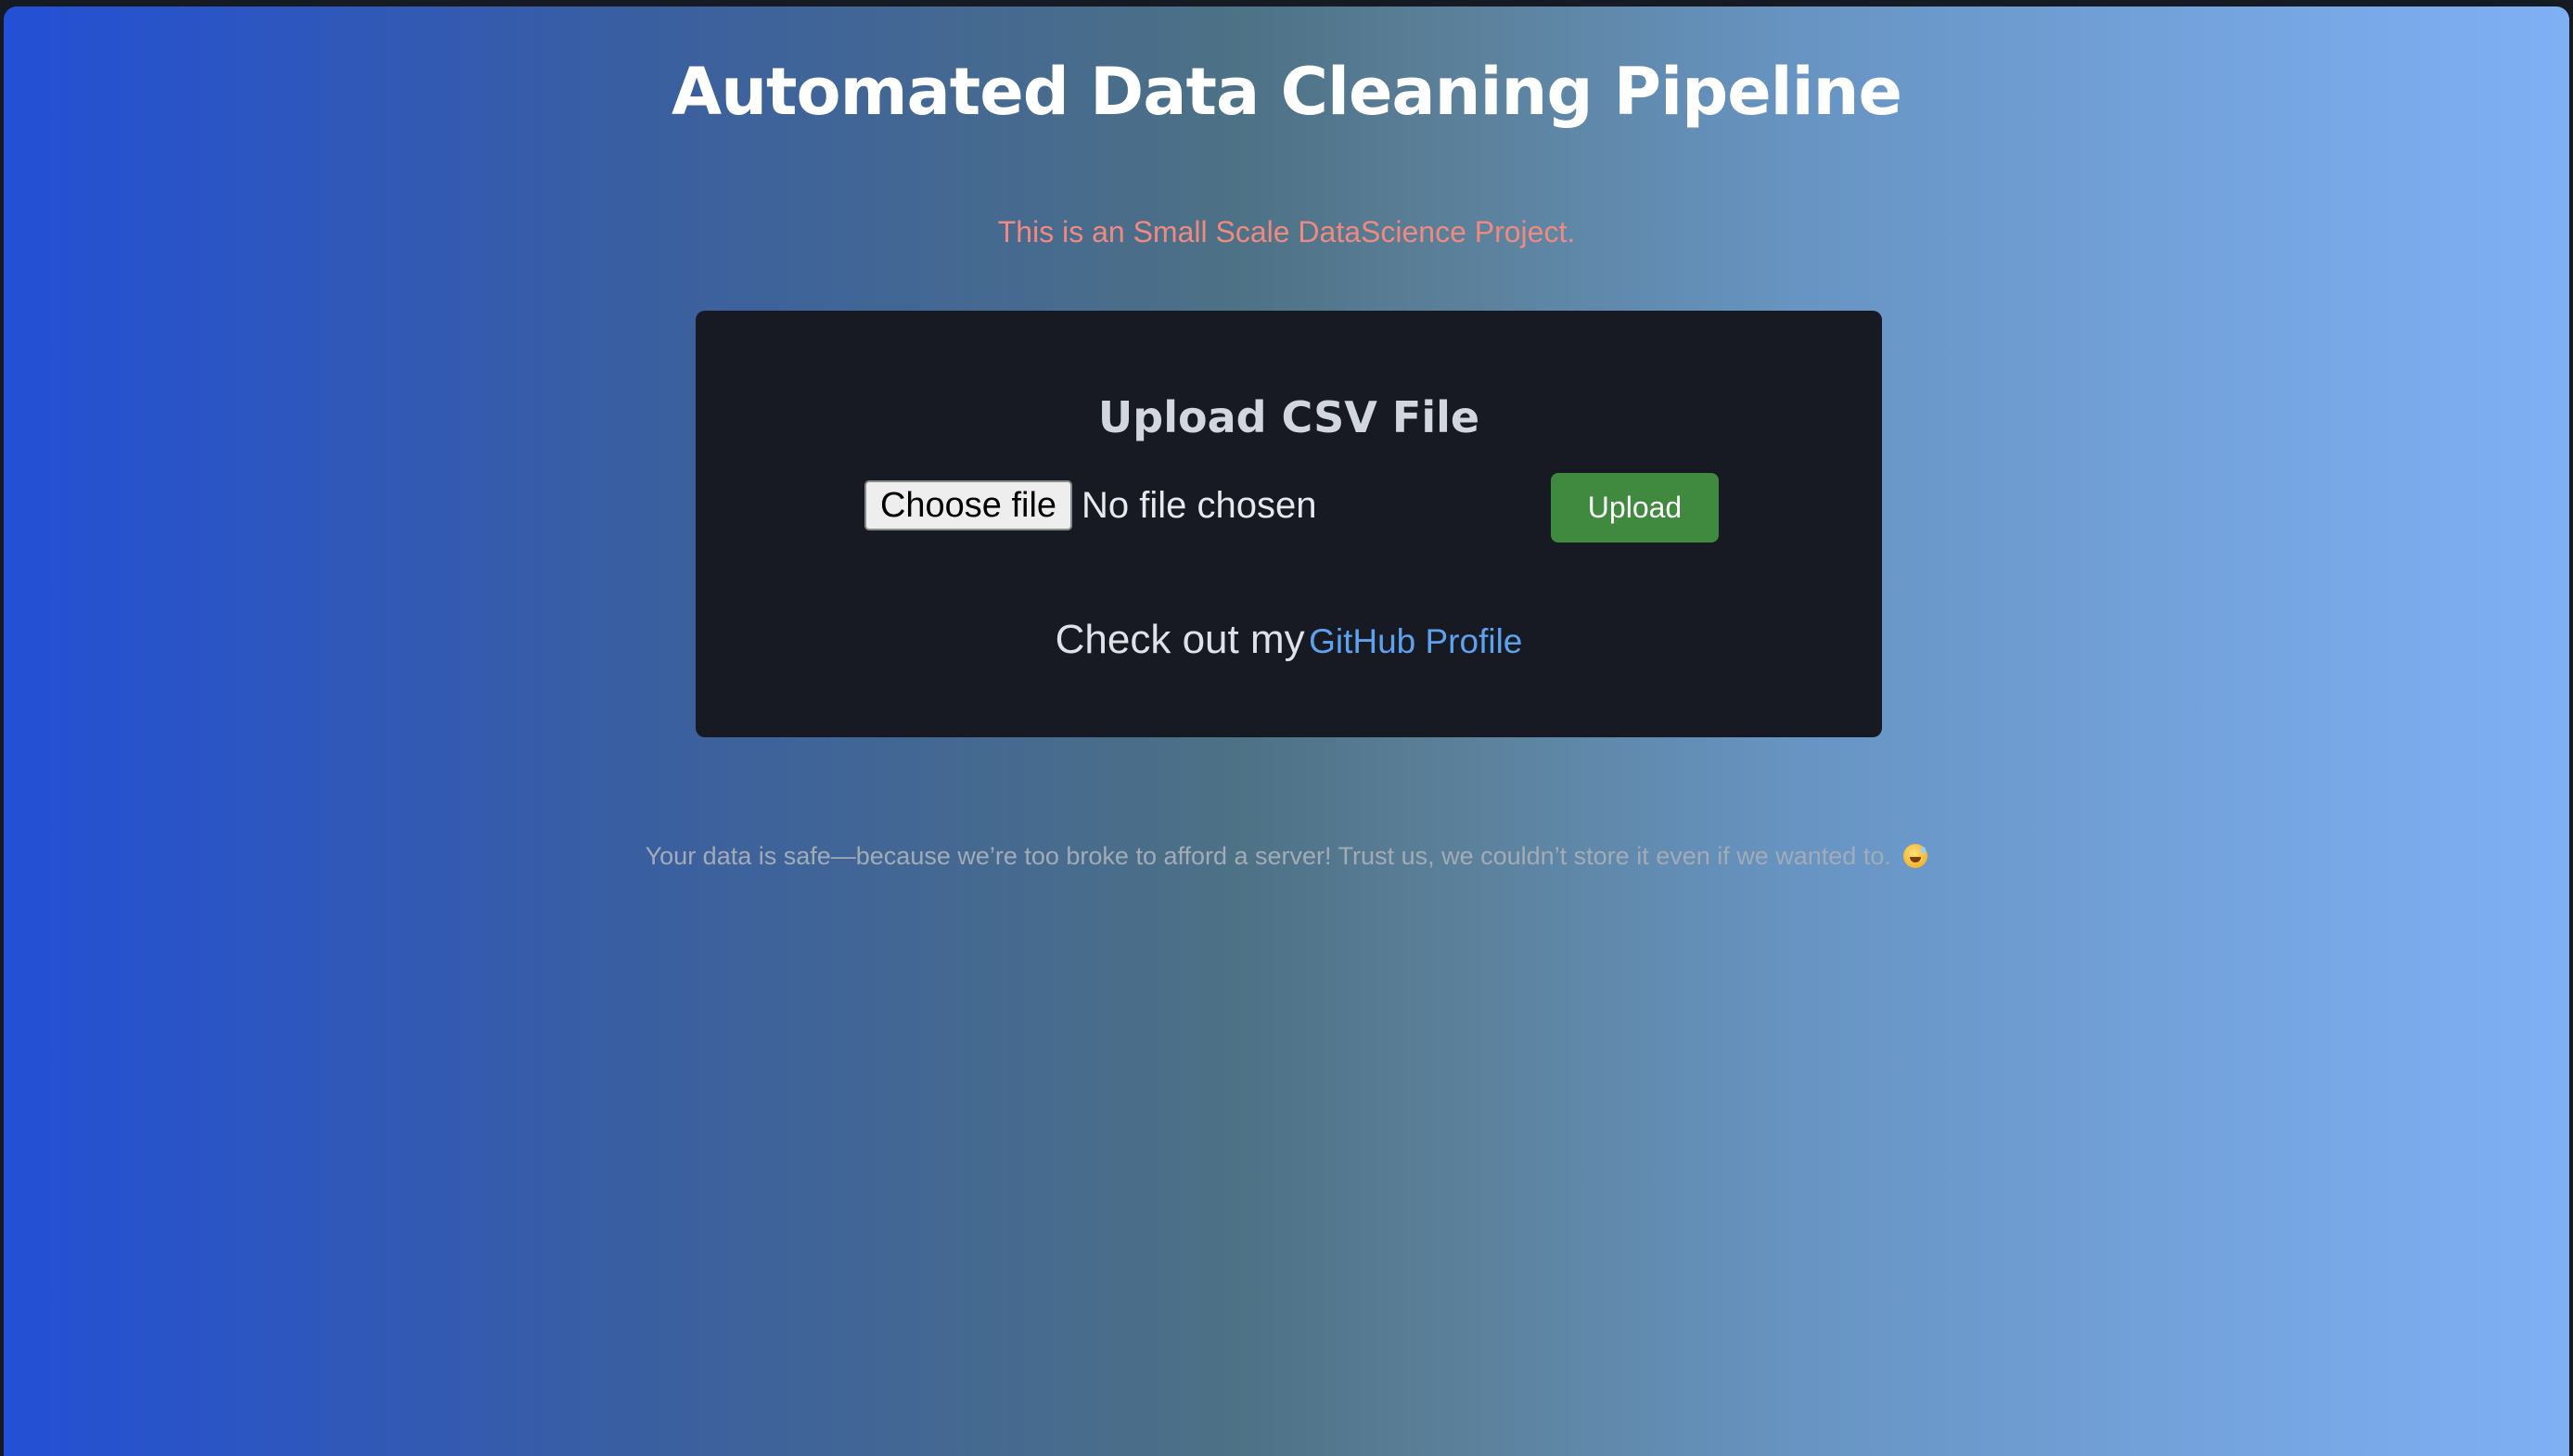  Describe the element at coordinates (1915, 856) in the screenshot. I see `grinning-sweat-emoji-icon` at that location.